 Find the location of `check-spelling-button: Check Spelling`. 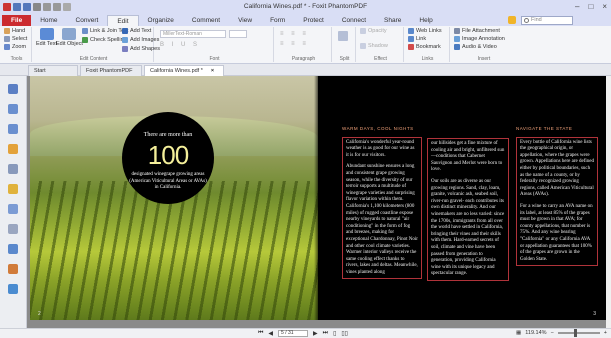

check-spelling-button: Check Spelling is located at coordinates (104, 40).